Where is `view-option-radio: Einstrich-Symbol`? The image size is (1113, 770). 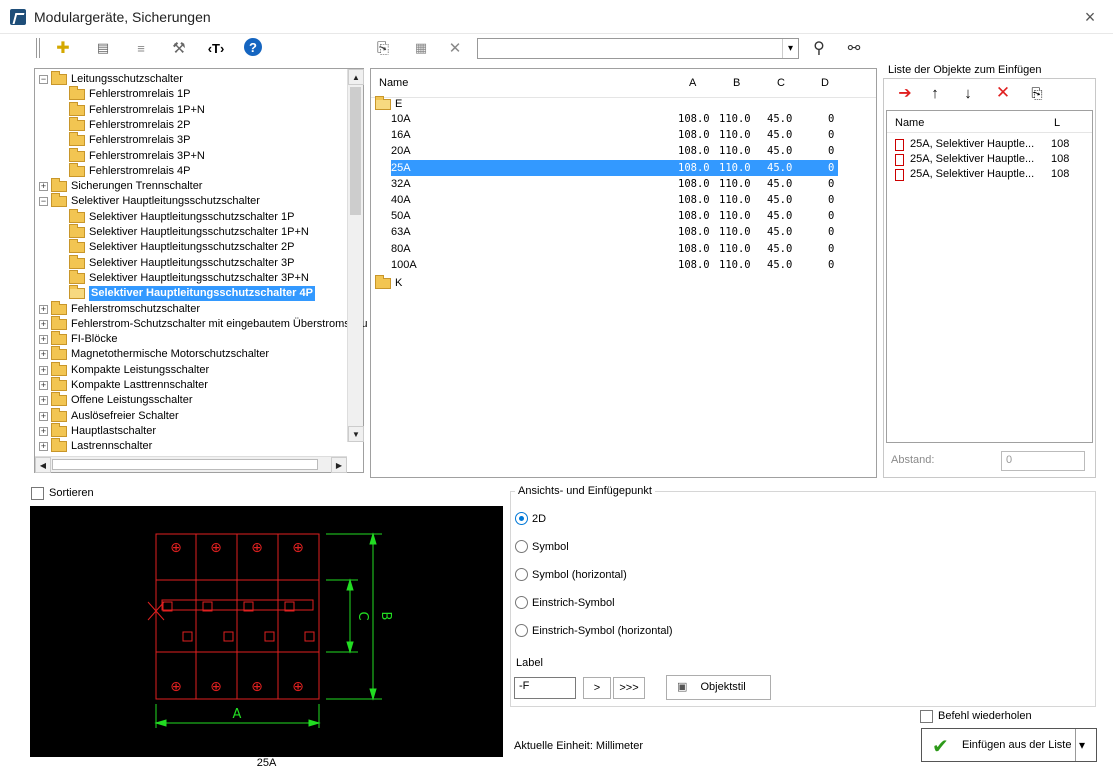 view-option-radio: Einstrich-Symbol is located at coordinates (565, 602).